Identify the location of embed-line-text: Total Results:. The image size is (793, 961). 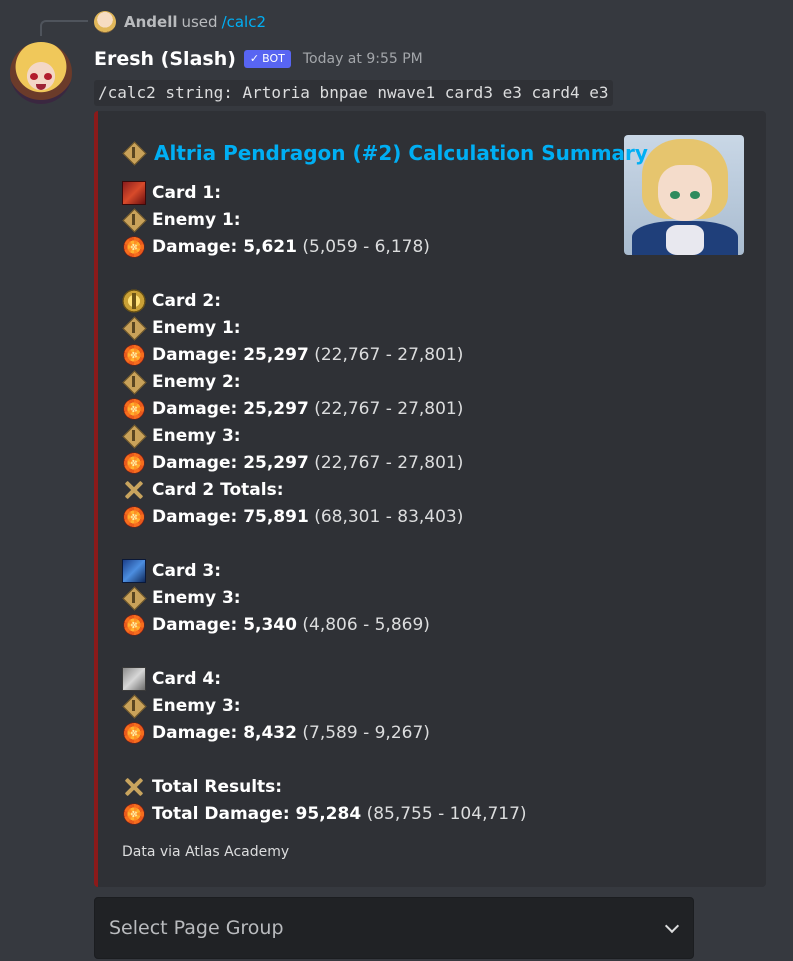
(217, 787).